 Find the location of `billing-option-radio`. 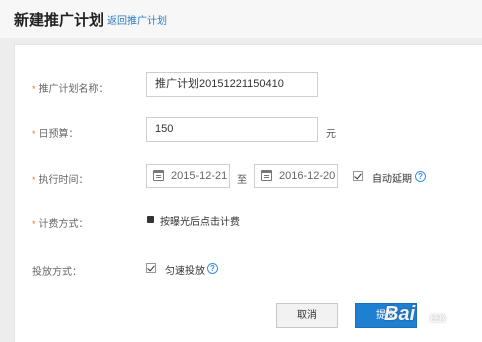

billing-option-radio is located at coordinates (150, 219).